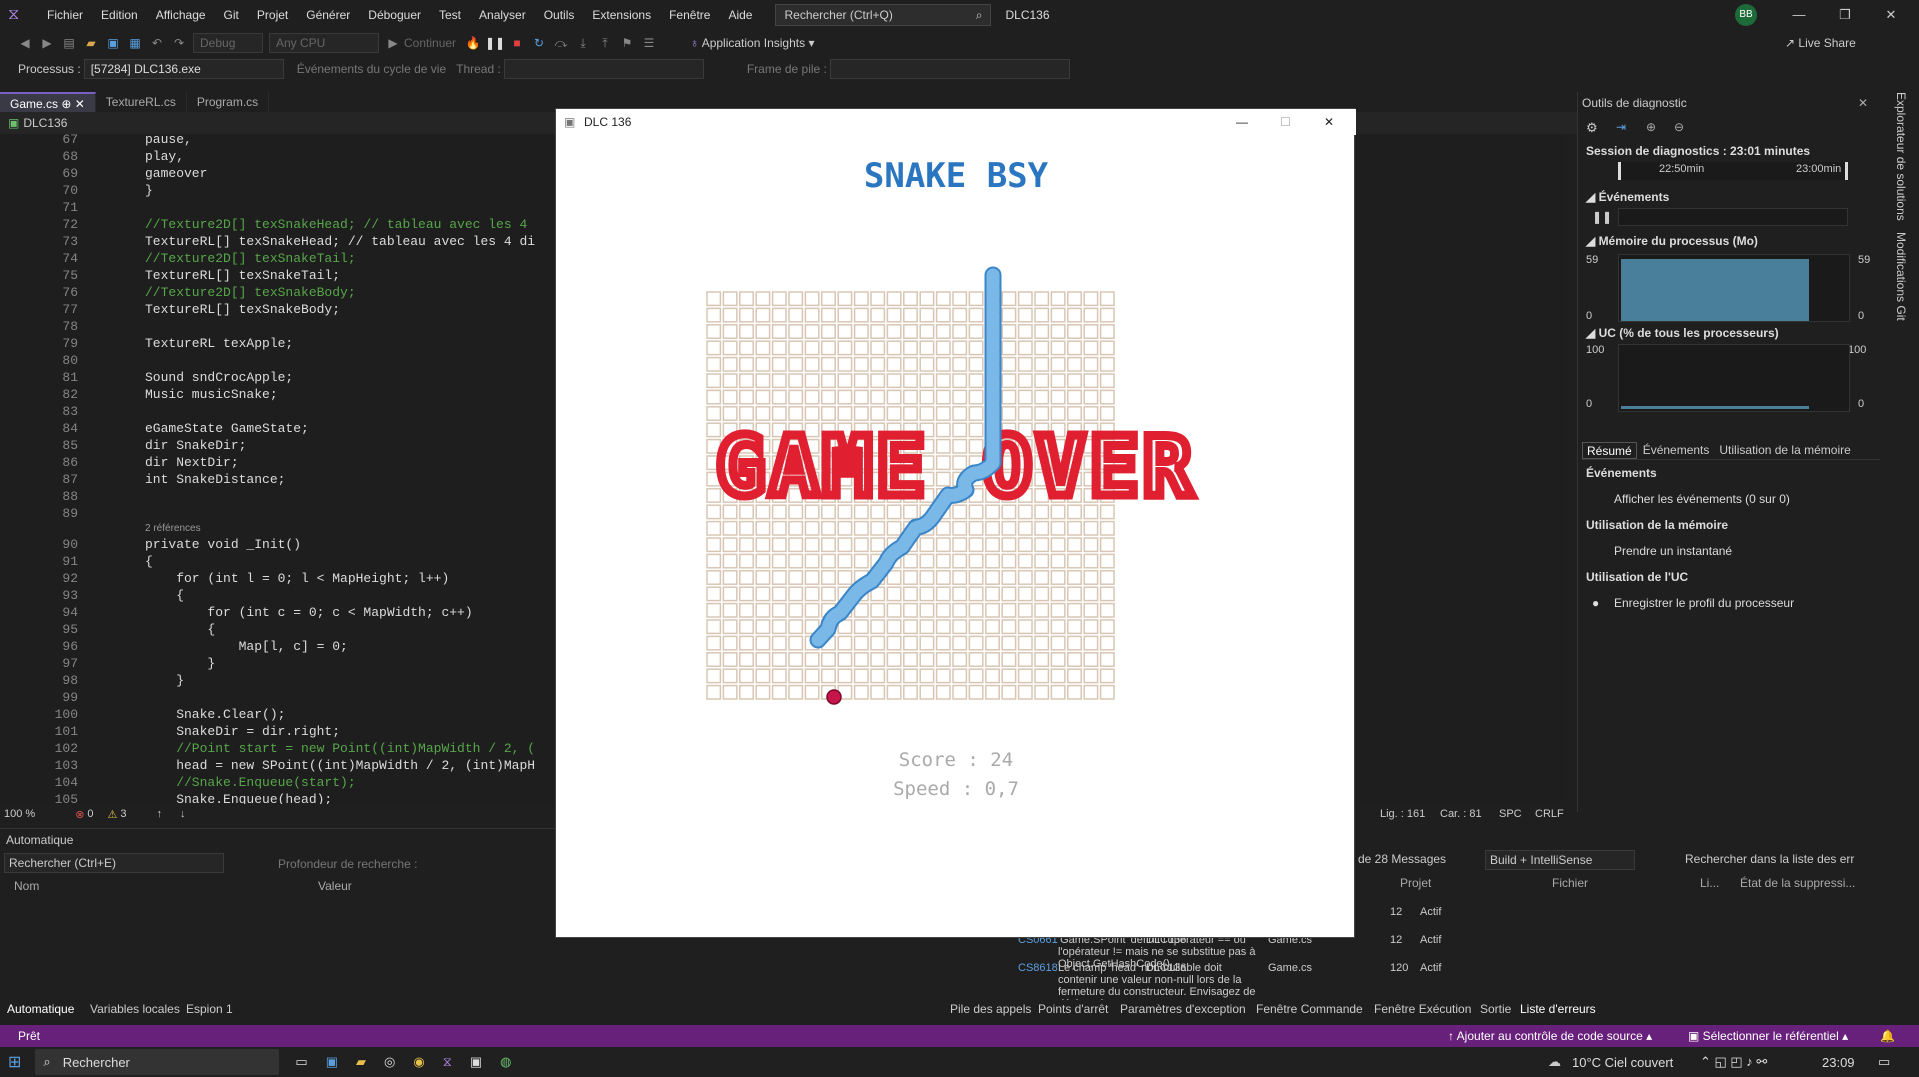 The width and height of the screenshot is (1919, 1077). Describe the element at coordinates (1901, 276) in the screenshot. I see `git-changes-tab: Modifications Git` at that location.